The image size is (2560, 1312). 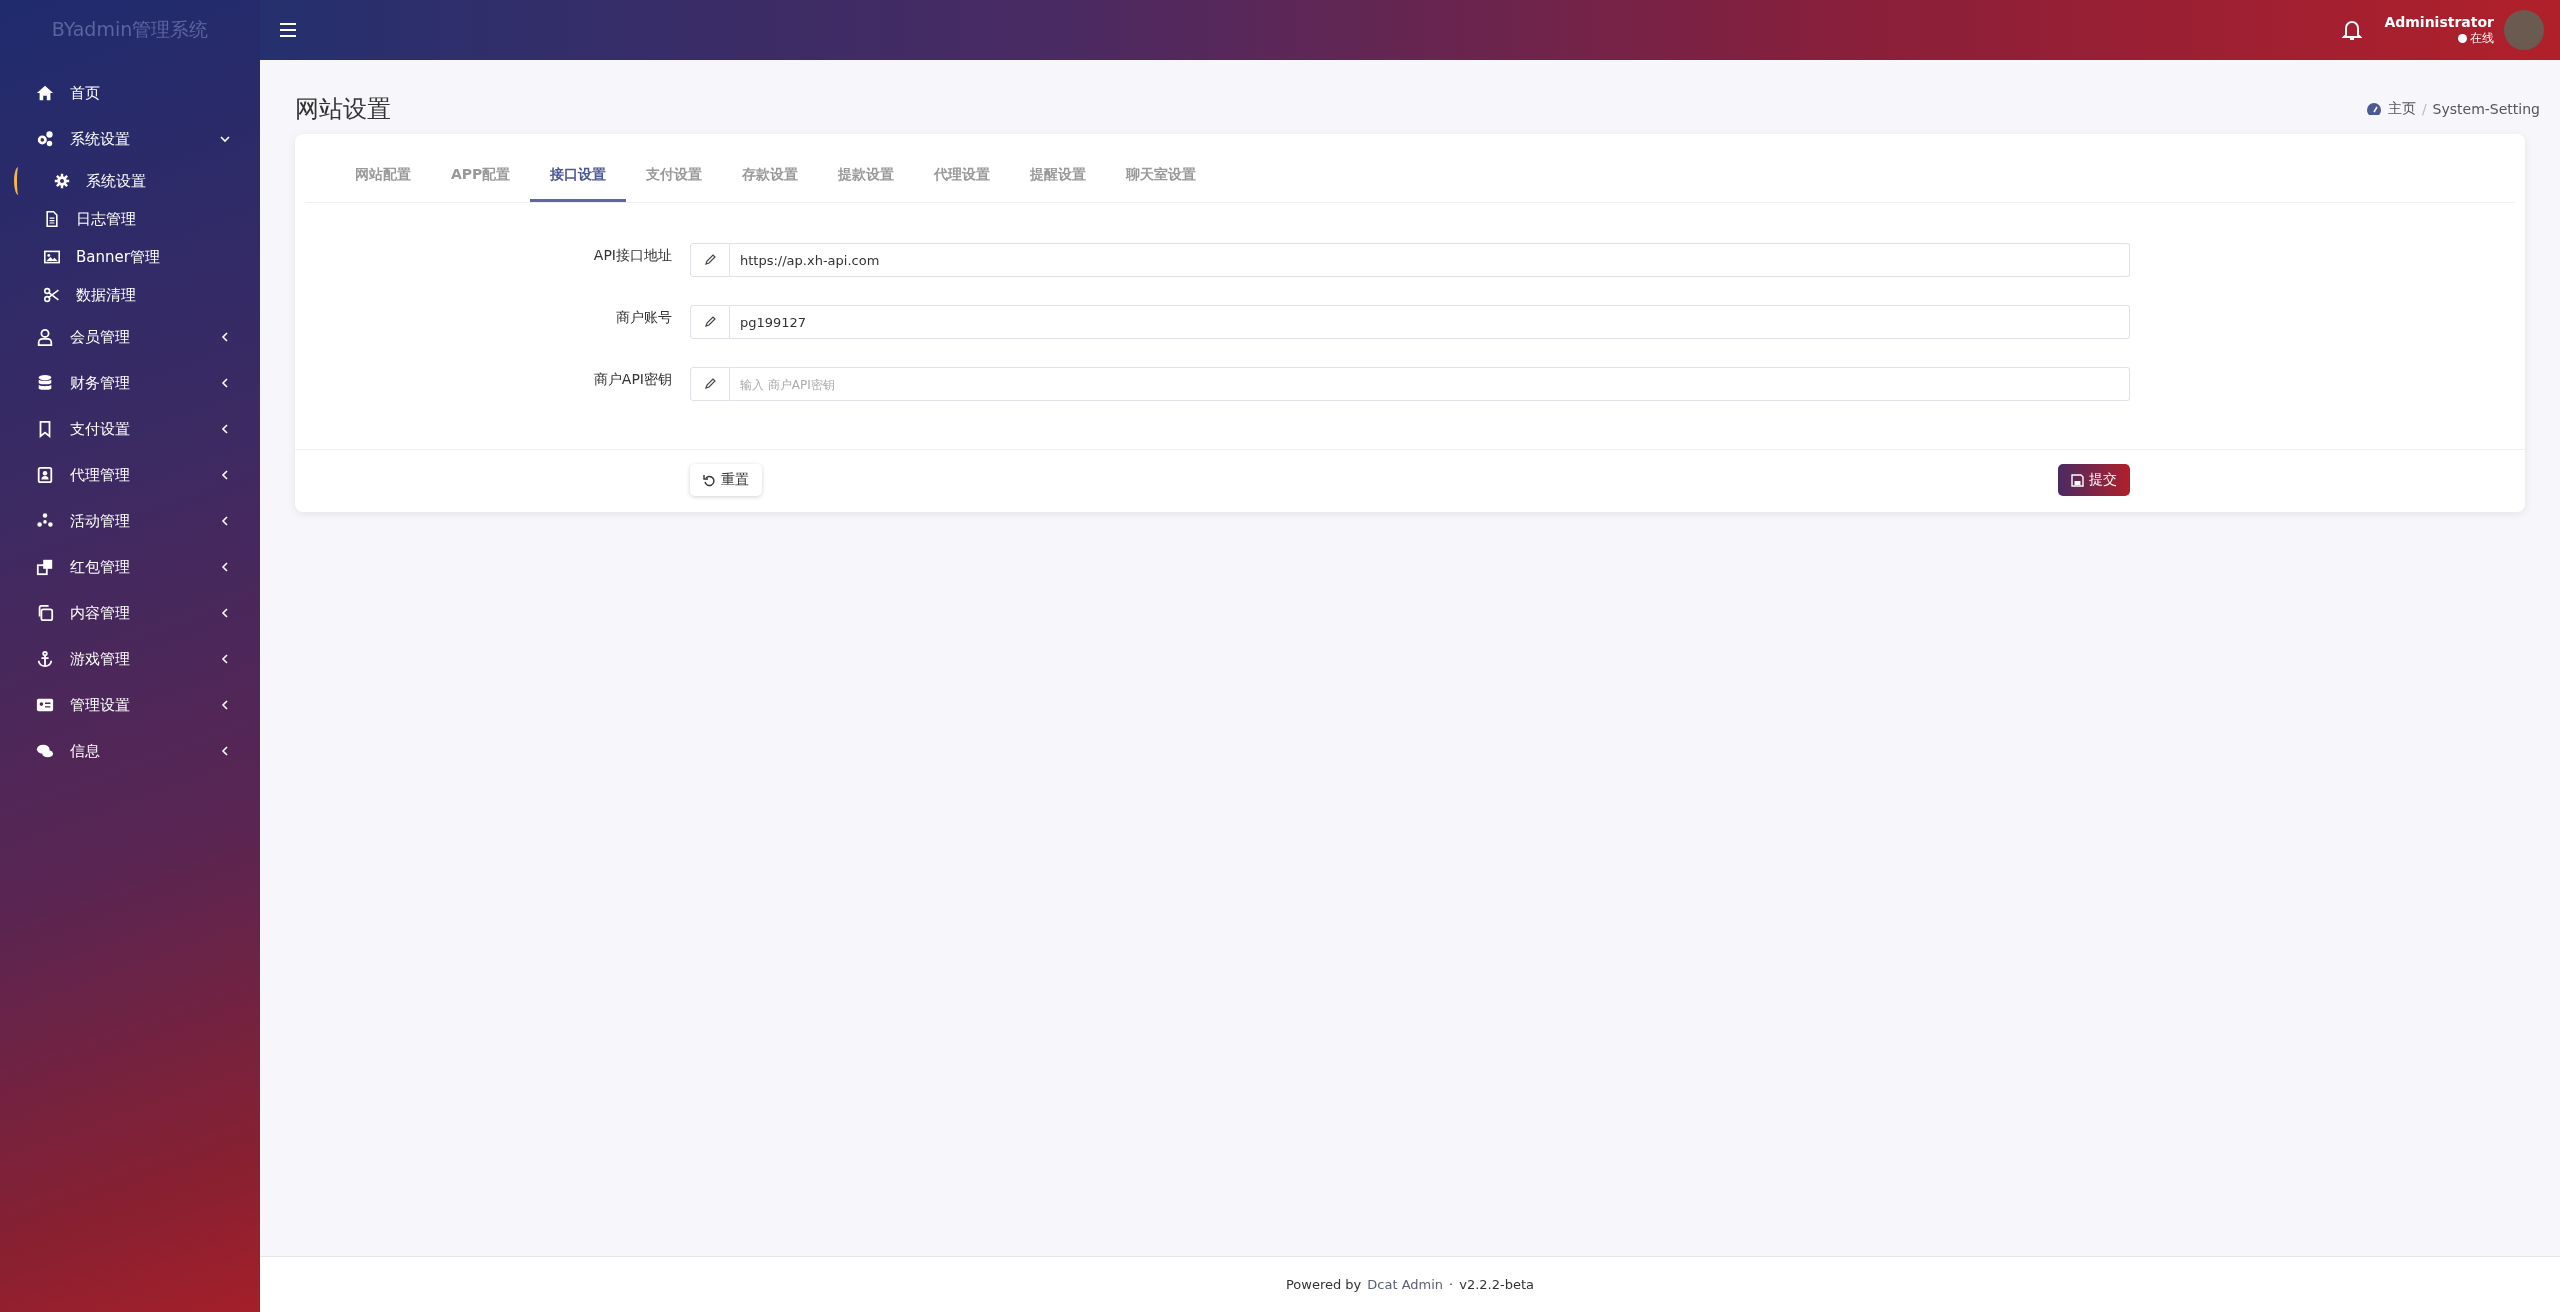 What do you see at coordinates (225, 139) in the screenshot?
I see `chevron-down-icon` at bounding box center [225, 139].